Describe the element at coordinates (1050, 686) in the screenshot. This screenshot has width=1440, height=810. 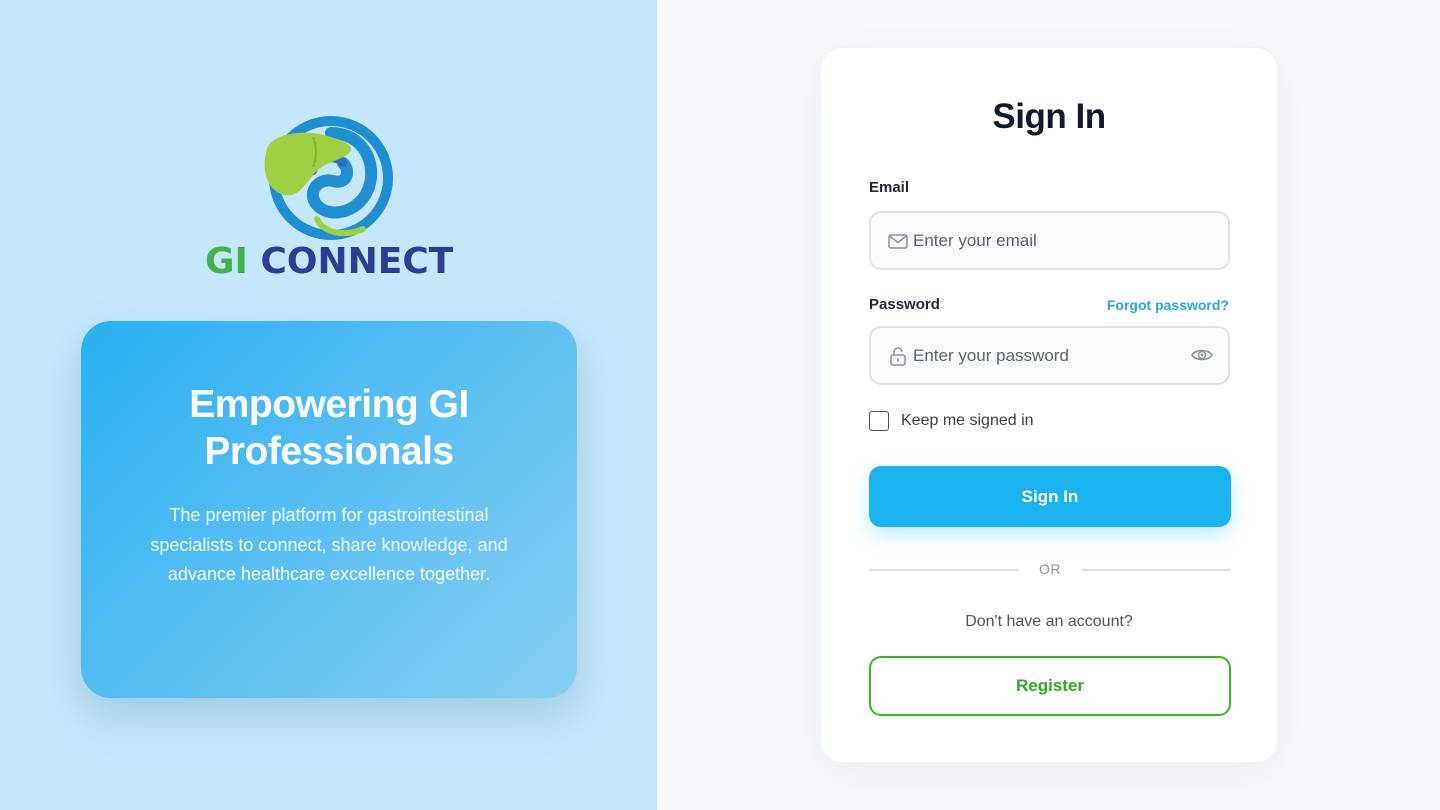
I see `register-button: Register` at that location.